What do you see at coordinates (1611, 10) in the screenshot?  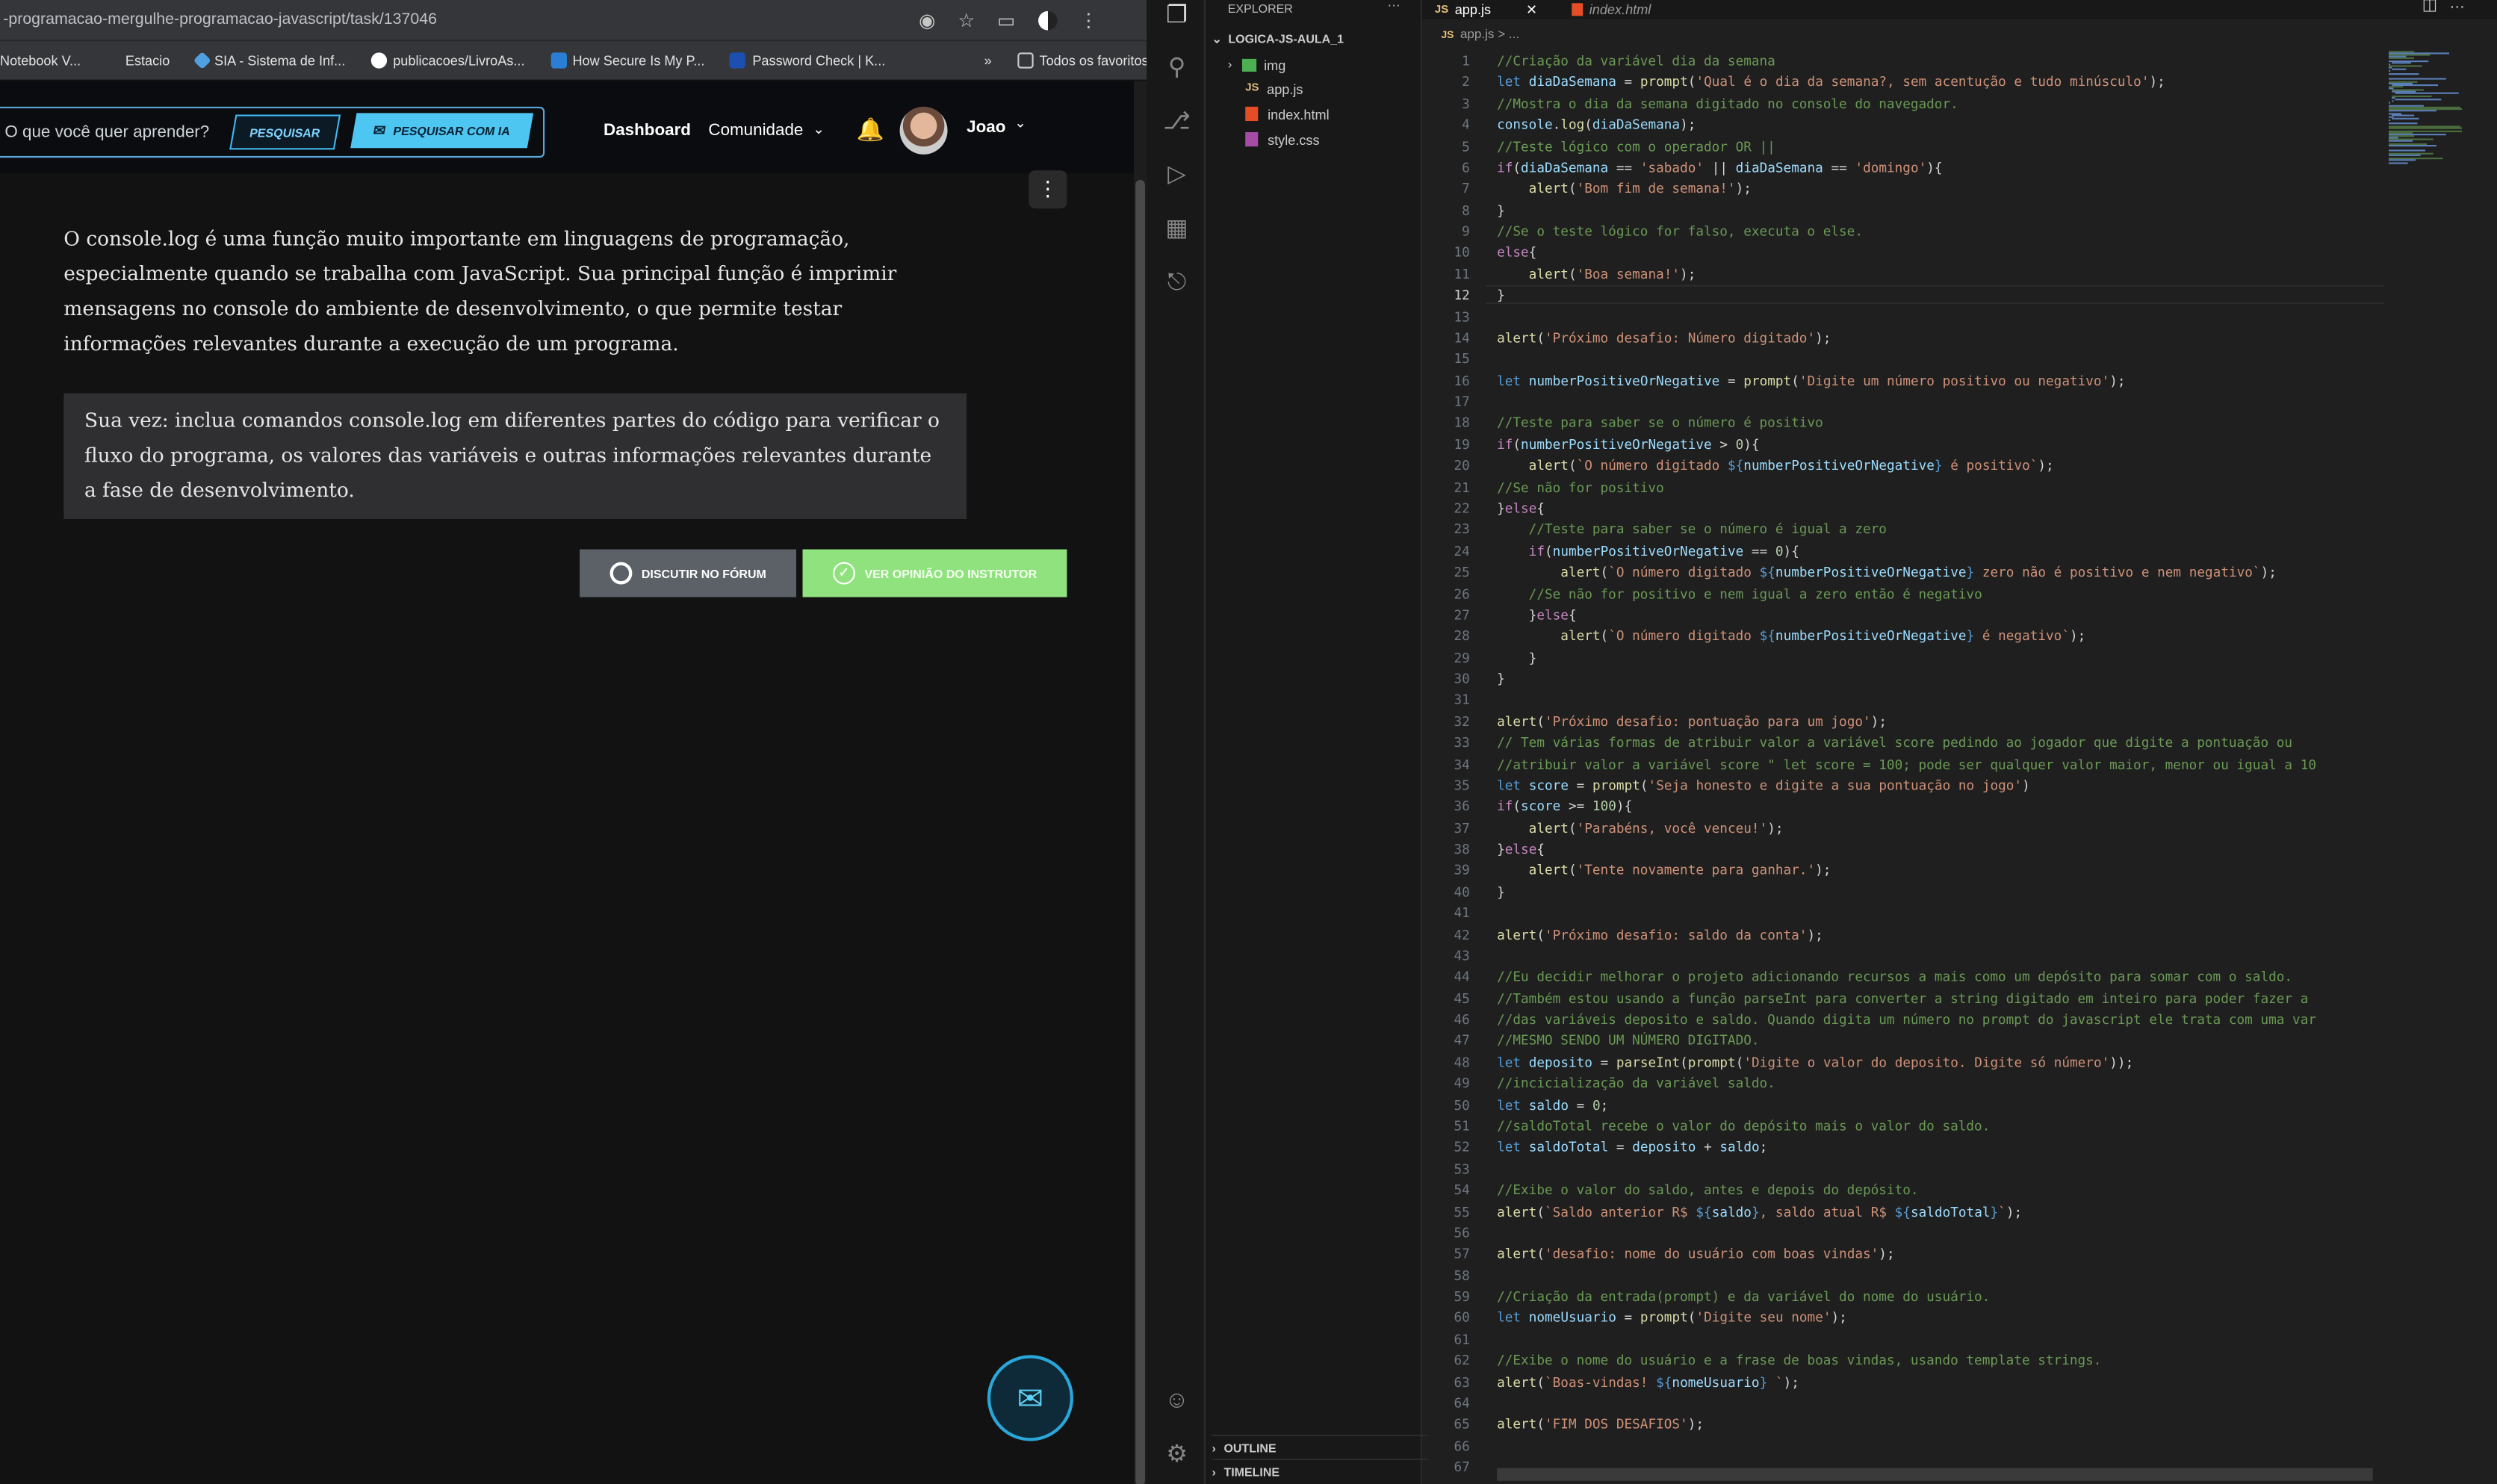 I see `tab-index-html: index.html` at bounding box center [1611, 10].